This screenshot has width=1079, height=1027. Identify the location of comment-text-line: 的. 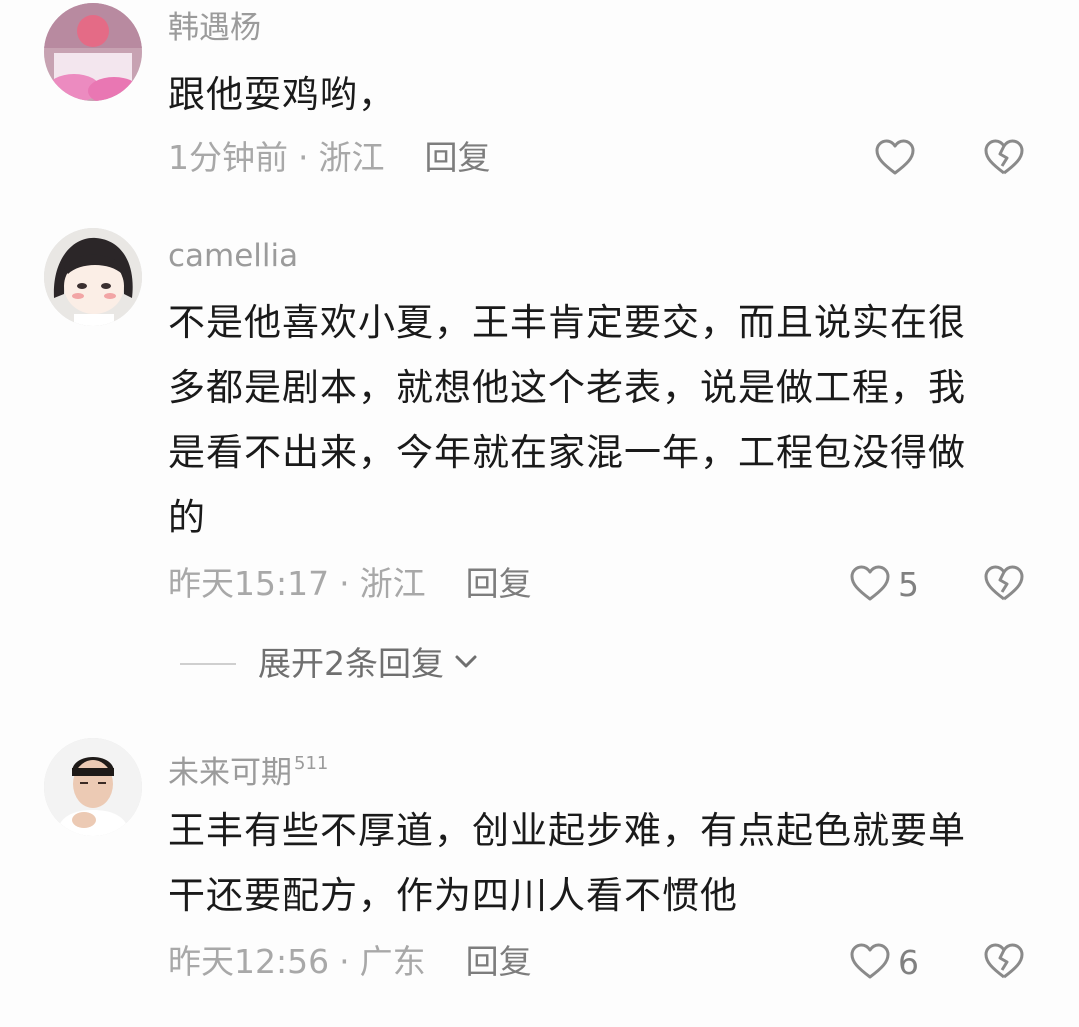
(187, 517).